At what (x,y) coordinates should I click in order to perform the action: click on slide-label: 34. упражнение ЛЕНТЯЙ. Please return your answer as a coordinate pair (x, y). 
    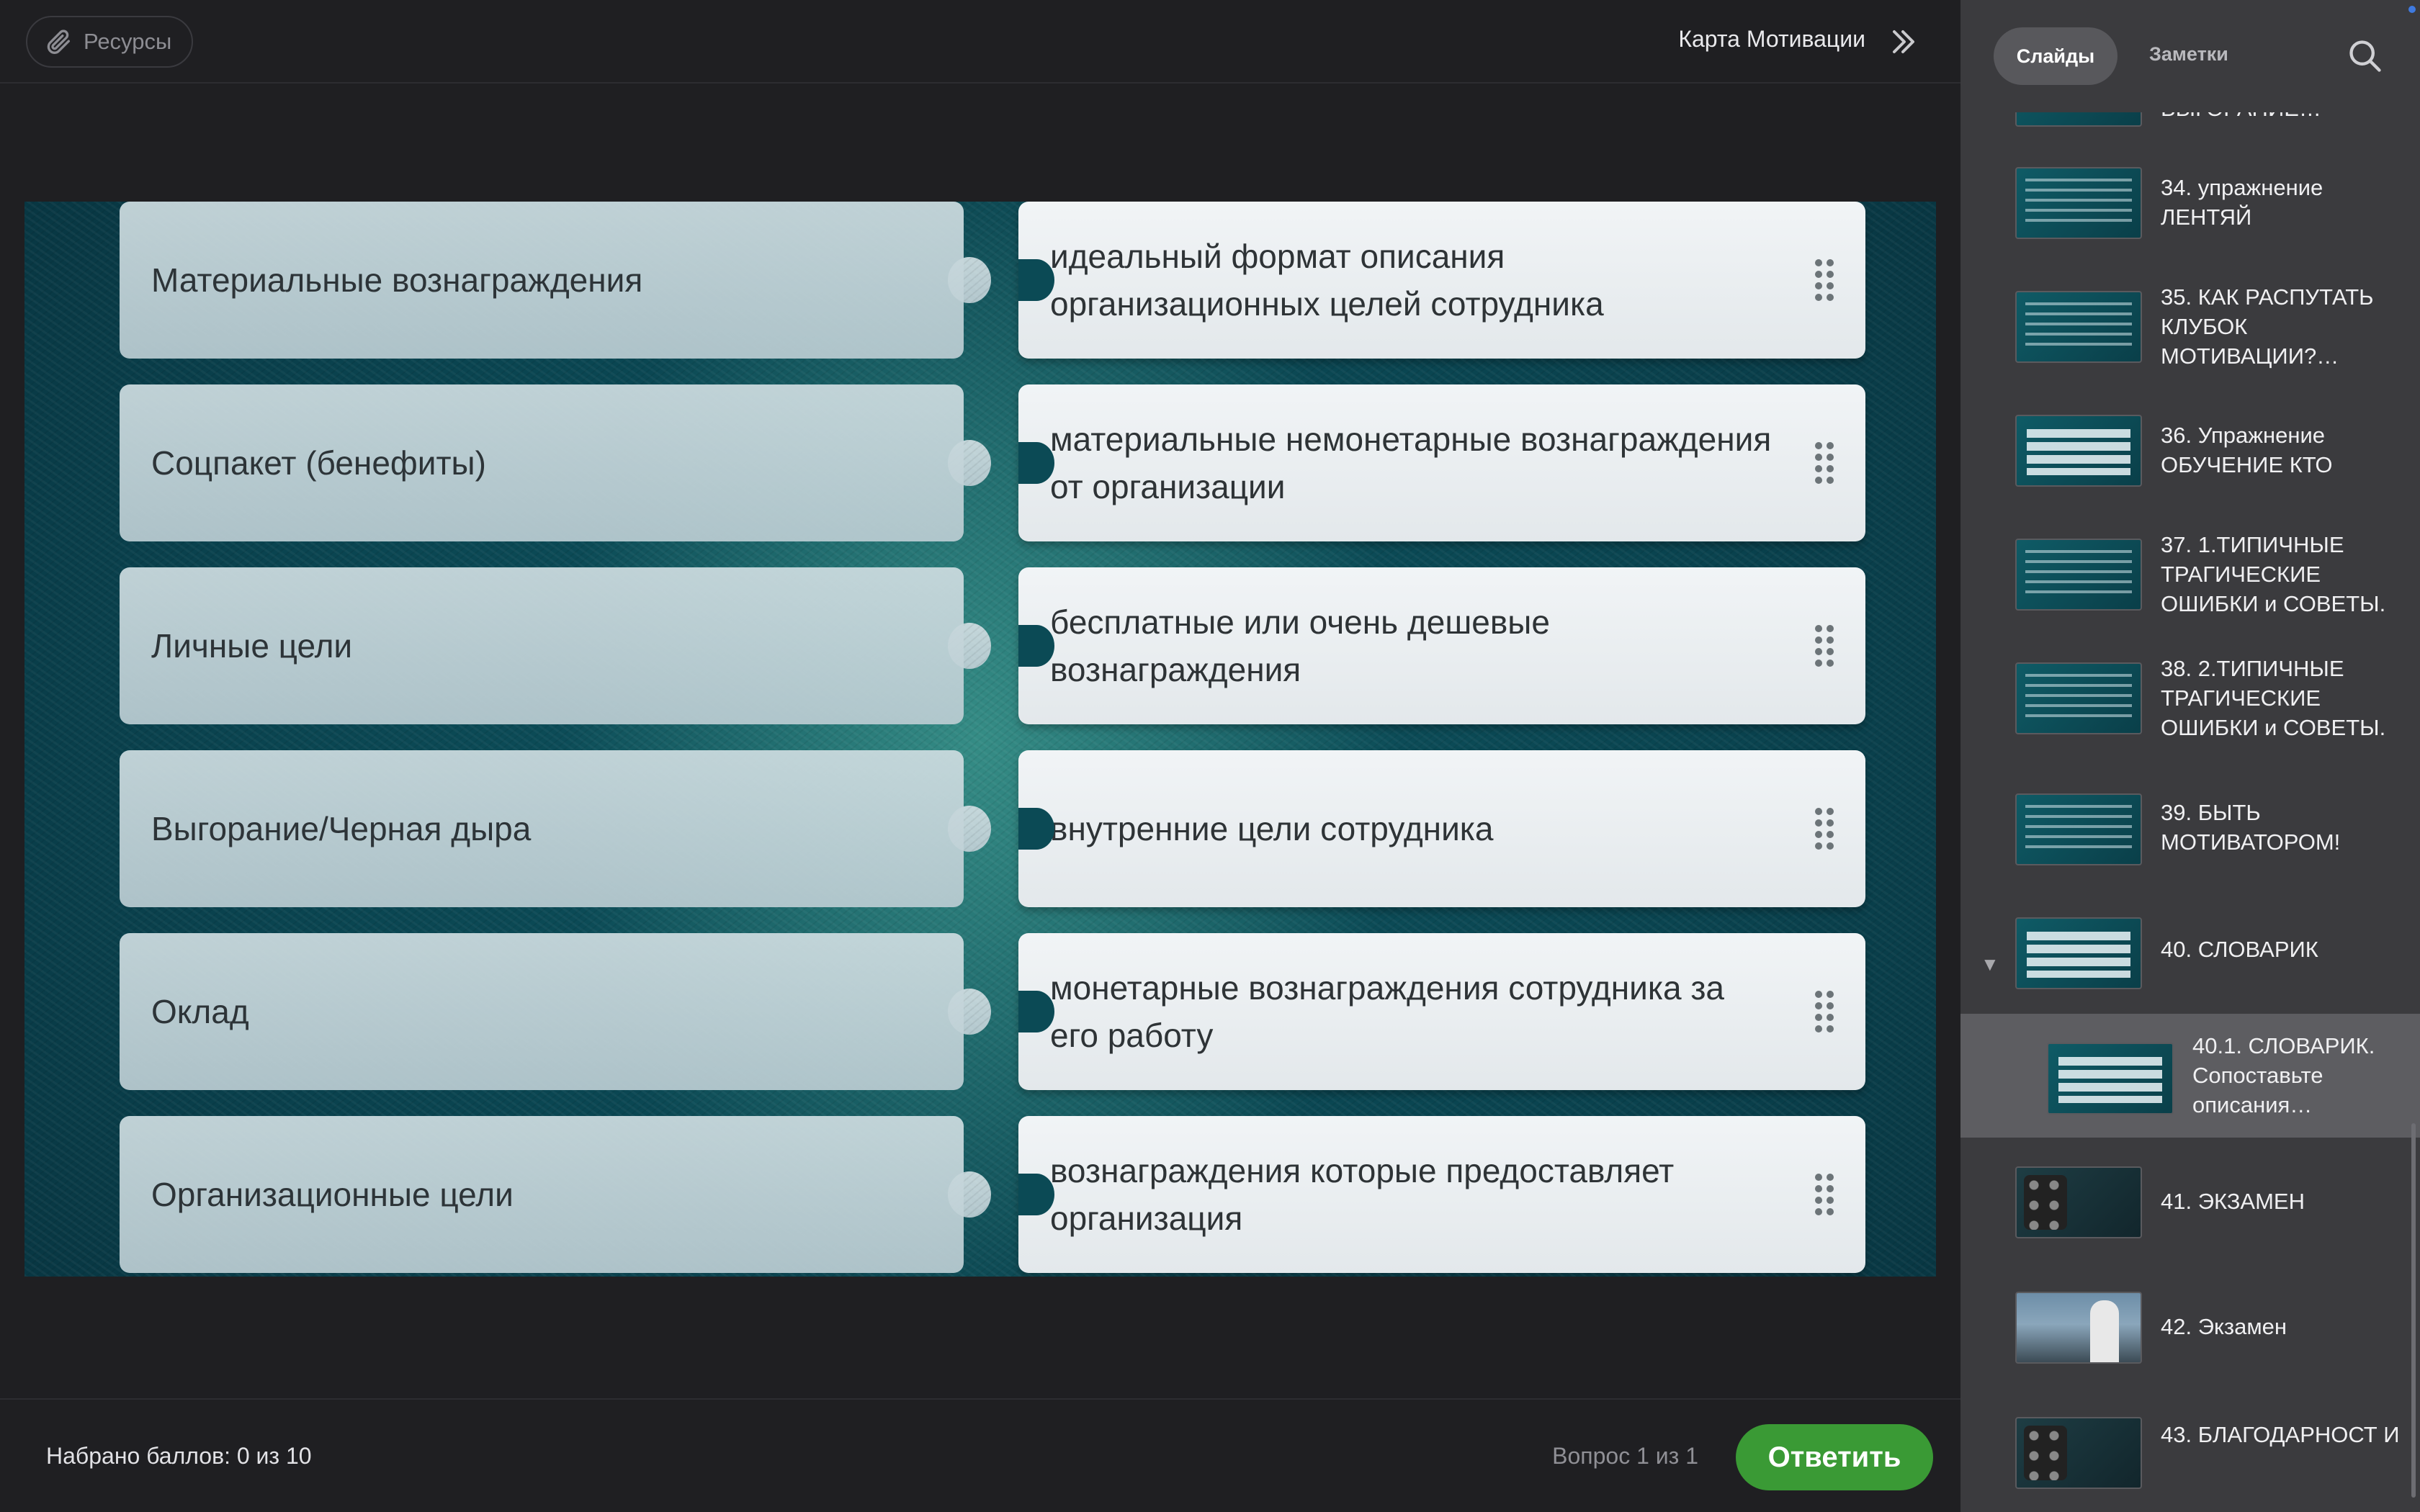
    Looking at the image, I should click on (2242, 202).